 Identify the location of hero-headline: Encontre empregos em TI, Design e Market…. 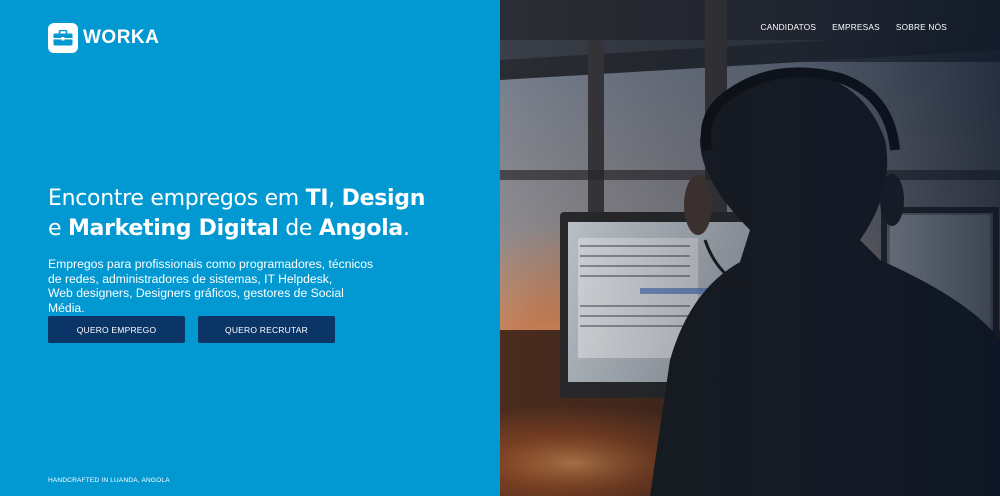
(263, 214).